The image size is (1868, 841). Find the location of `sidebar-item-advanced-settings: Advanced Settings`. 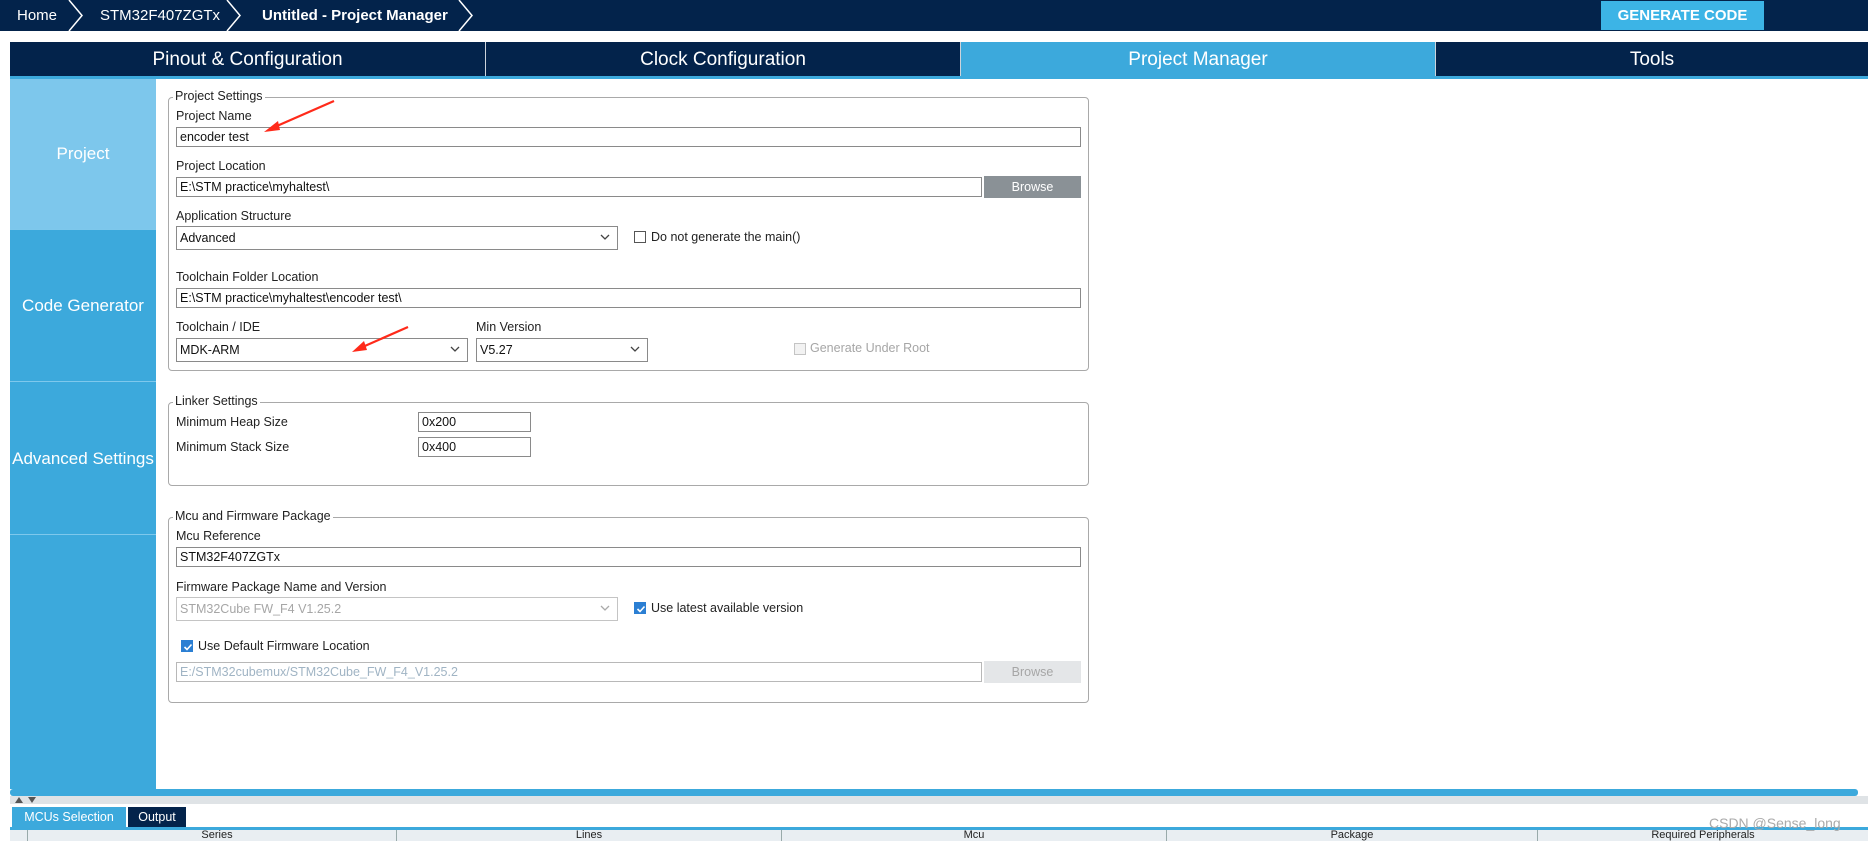

sidebar-item-advanced-settings: Advanced Settings is located at coordinates (83, 459).